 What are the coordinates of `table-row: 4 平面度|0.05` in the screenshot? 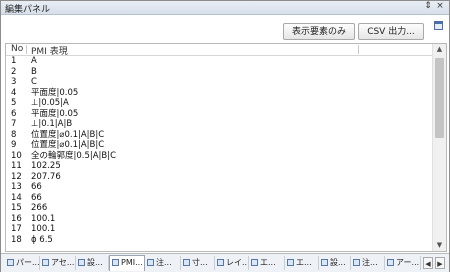 It's located at (219, 93).